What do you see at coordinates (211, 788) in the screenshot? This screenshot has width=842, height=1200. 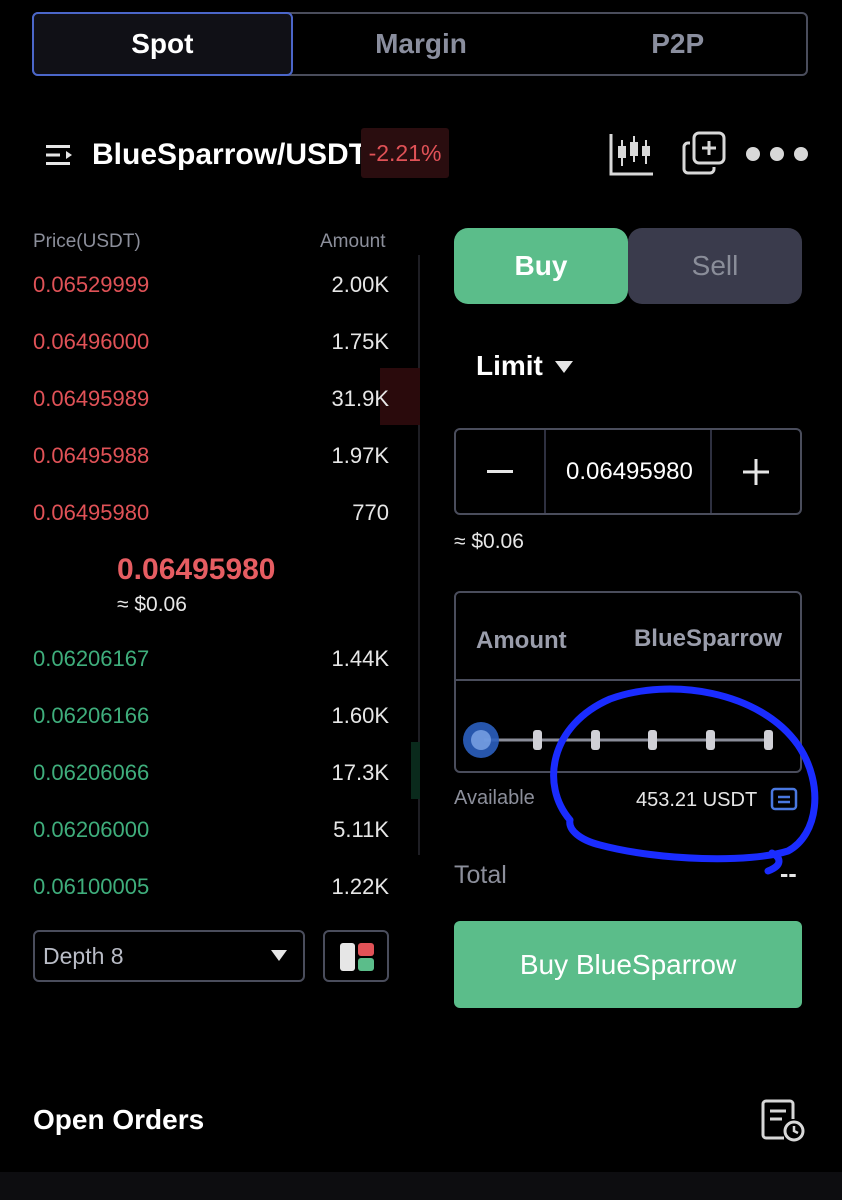 I see `bid-row: 0.06206066 17.3K` at bounding box center [211, 788].